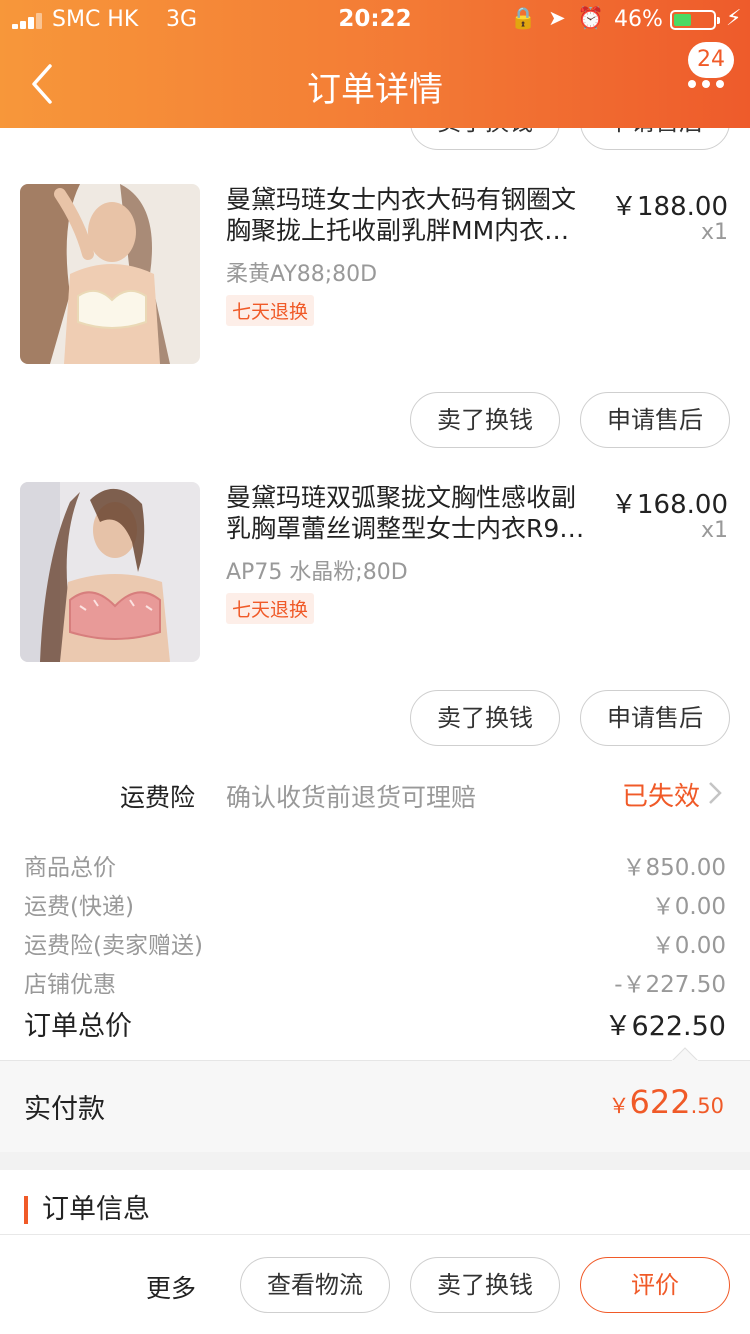 This screenshot has width=750, height=1334. Describe the element at coordinates (351, 797) in the screenshot. I see `insurance-description: 确认收货前退货可理赔` at that location.